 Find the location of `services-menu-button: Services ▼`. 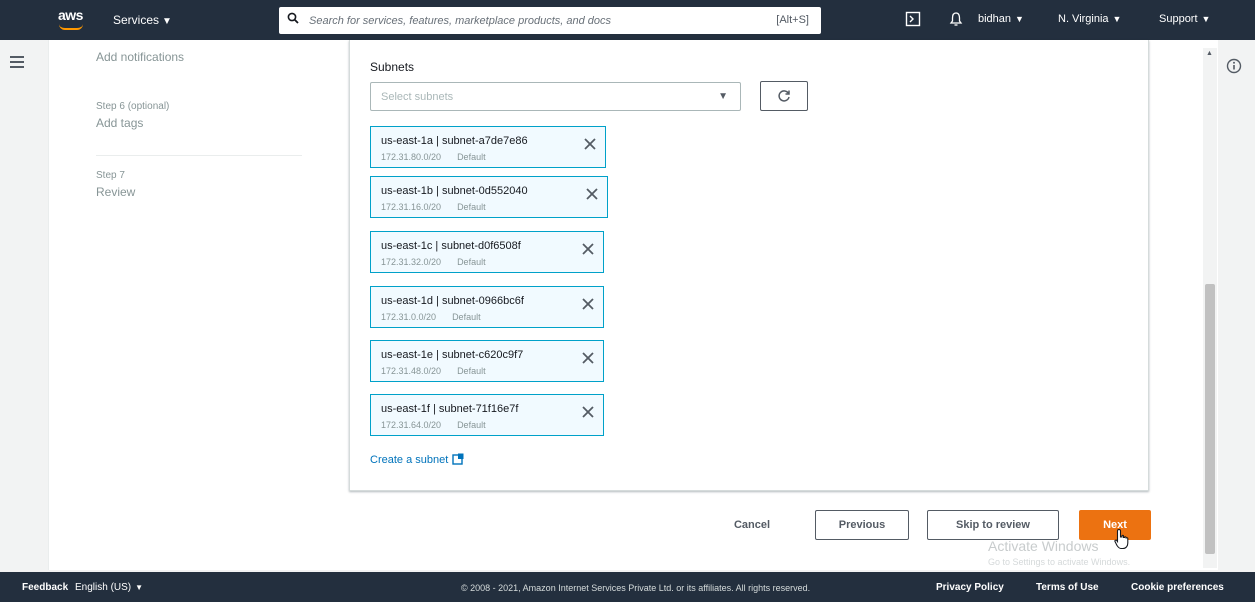

services-menu-button: Services ▼ is located at coordinates (142, 20).